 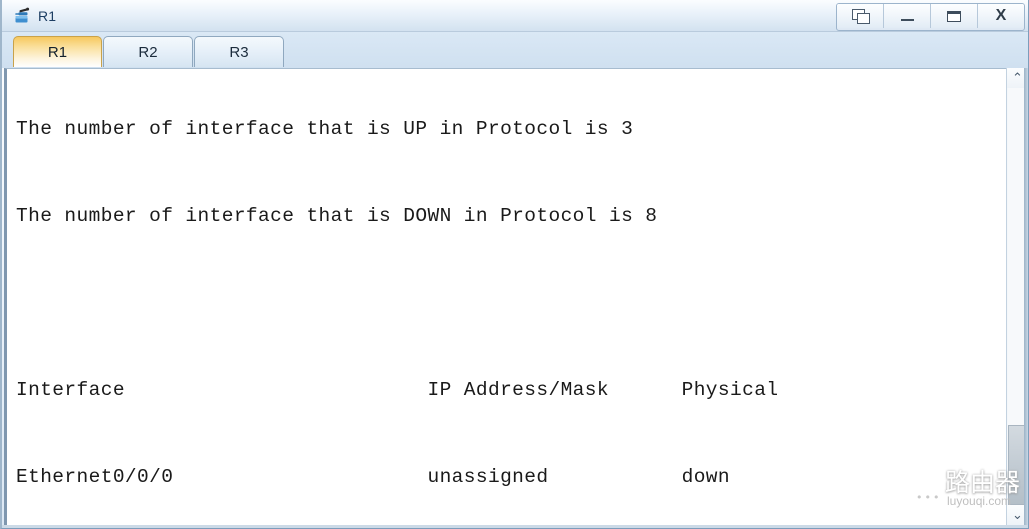 I want to click on restore-icon, so click(x=860, y=16).